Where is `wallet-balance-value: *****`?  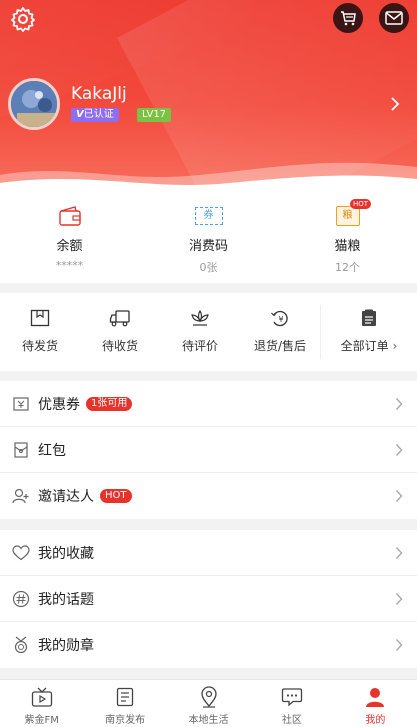
wallet-balance-value: ***** is located at coordinates (69, 265).